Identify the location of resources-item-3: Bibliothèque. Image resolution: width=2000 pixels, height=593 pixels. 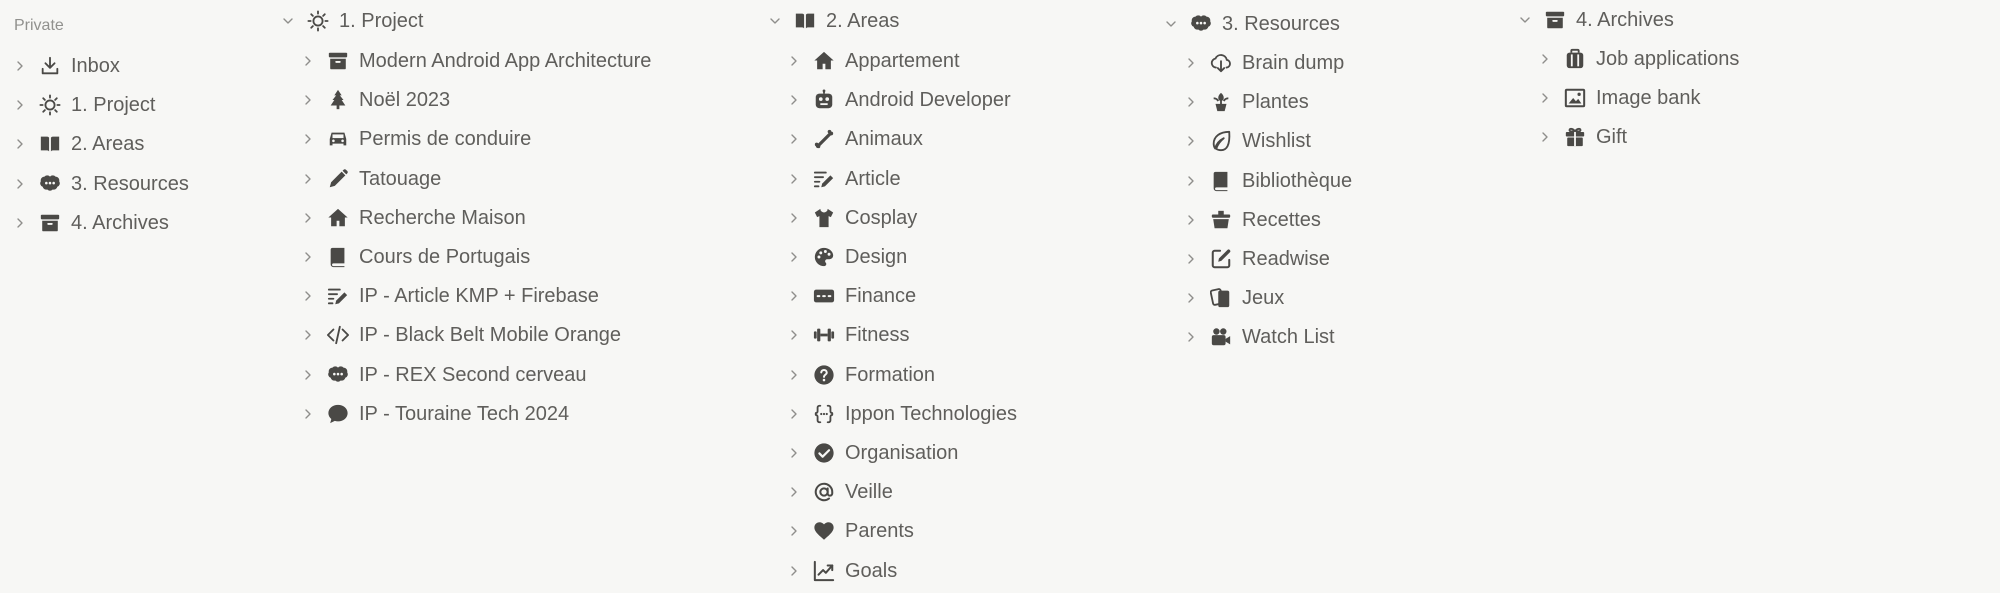
(1267, 181).